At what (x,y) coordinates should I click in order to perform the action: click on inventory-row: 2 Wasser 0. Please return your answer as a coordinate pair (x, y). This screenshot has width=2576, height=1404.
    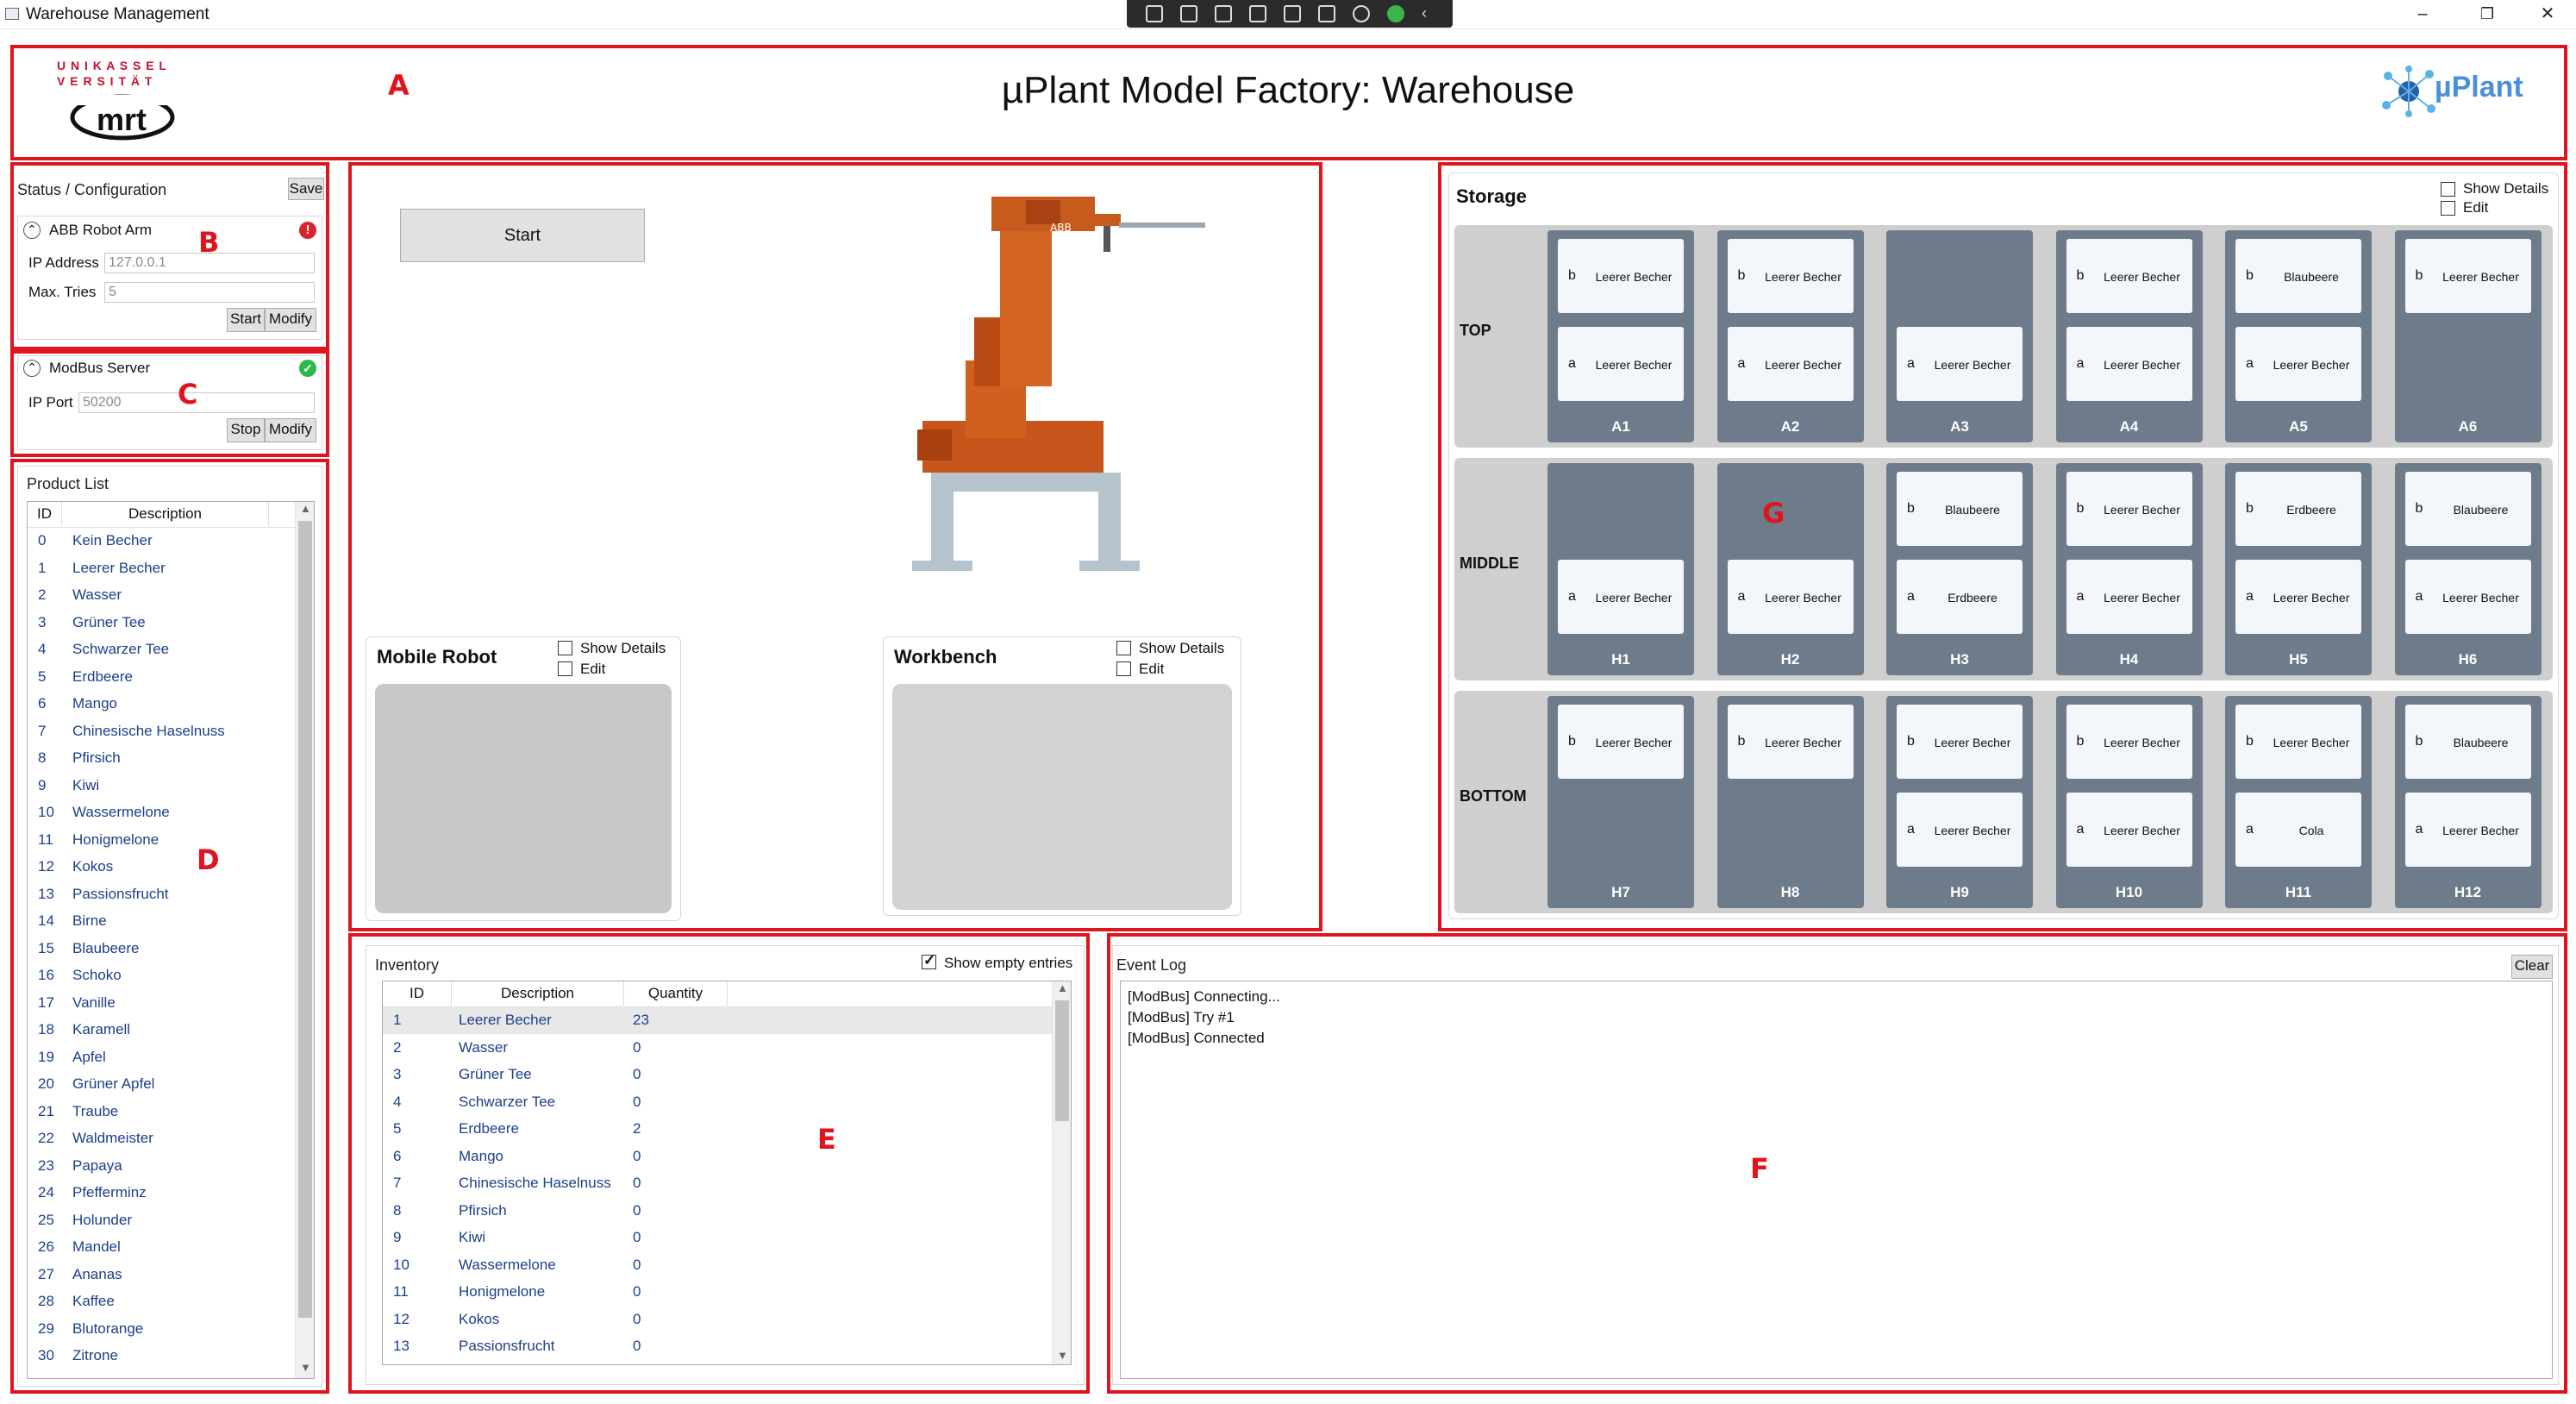
    Looking at the image, I should click on (717, 1048).